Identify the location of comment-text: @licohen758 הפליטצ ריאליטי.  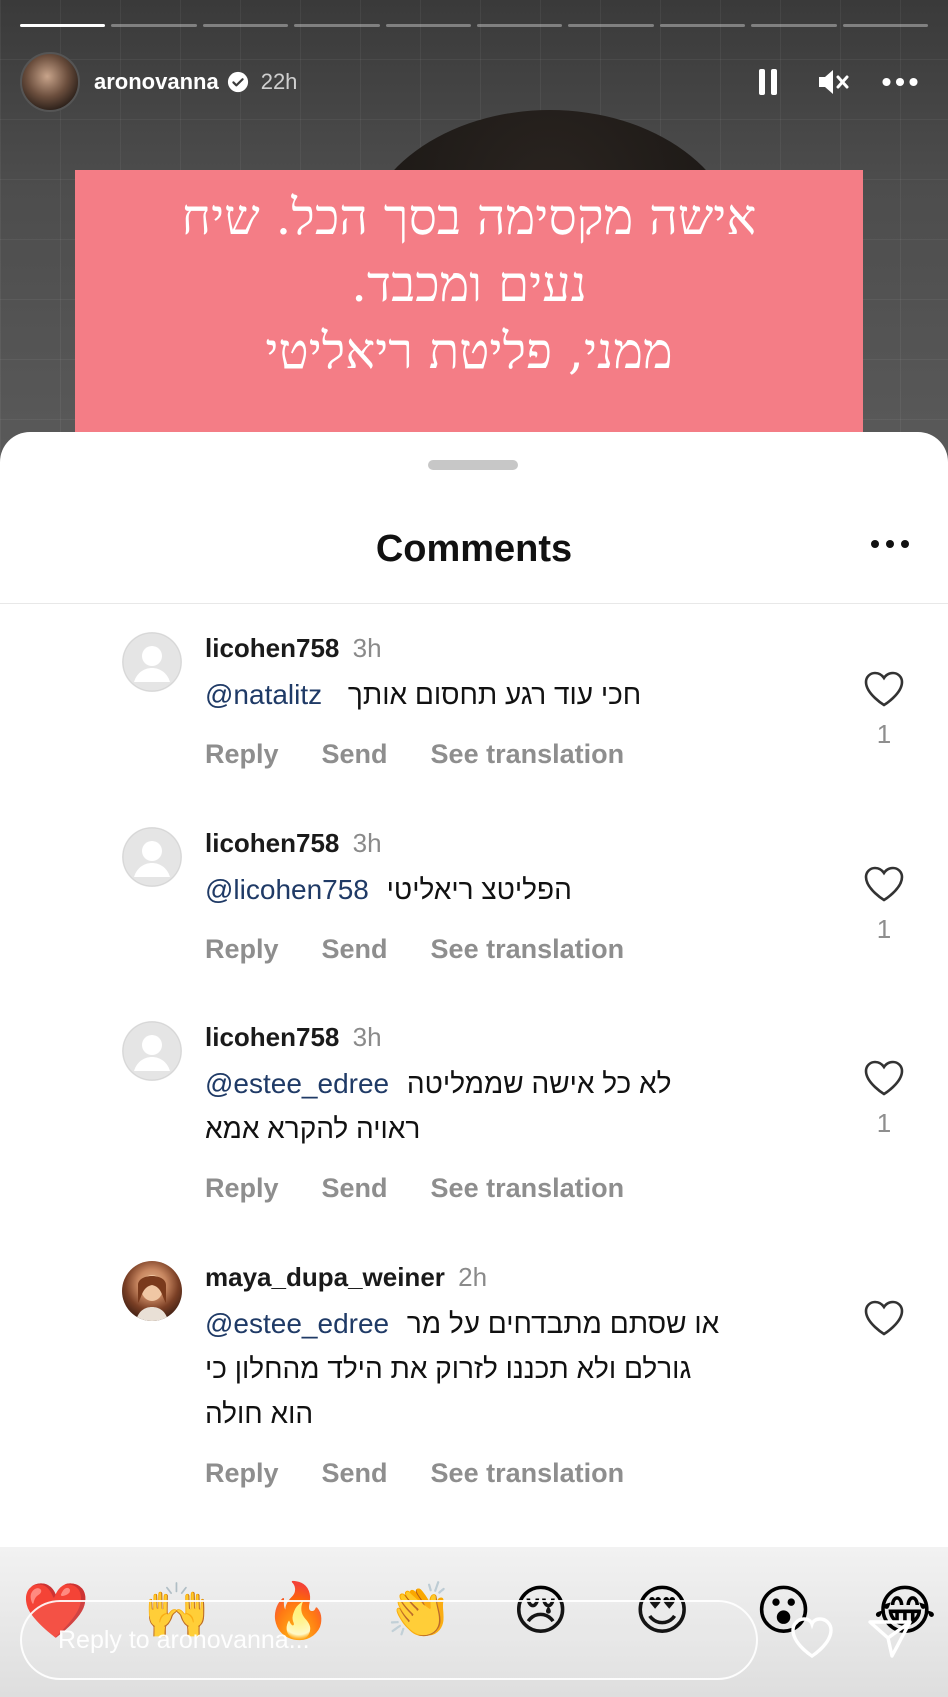
(516, 889).